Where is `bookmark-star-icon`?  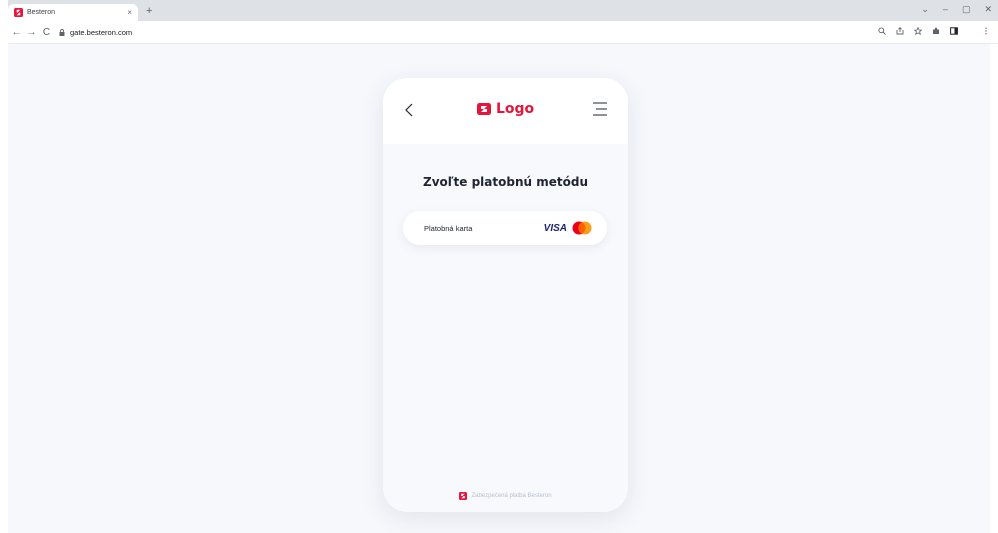
bookmark-star-icon is located at coordinates (918, 31).